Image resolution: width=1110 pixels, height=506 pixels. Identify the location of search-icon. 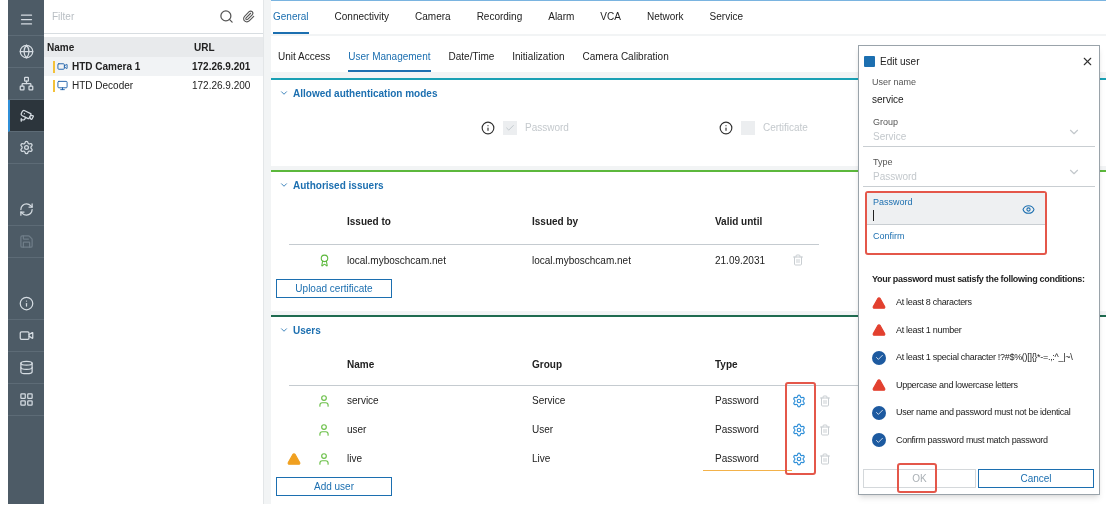
(226, 16).